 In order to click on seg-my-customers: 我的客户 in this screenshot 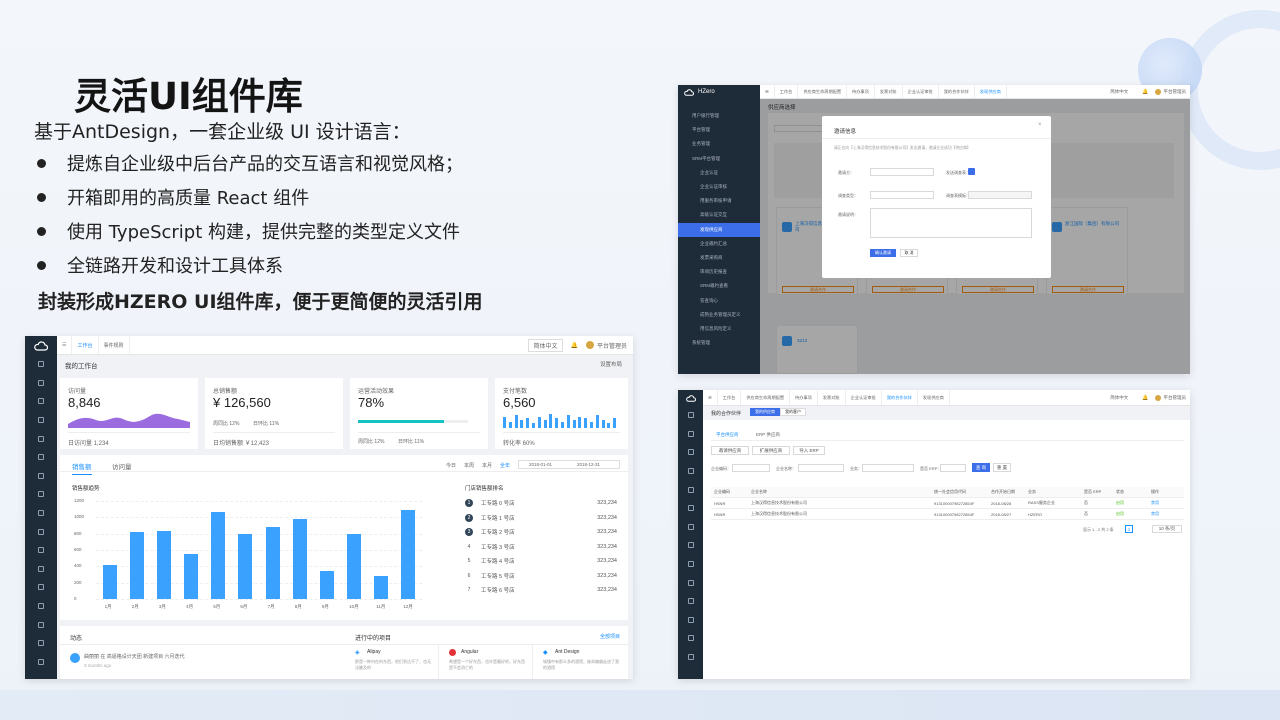, I will do `click(793, 412)`.